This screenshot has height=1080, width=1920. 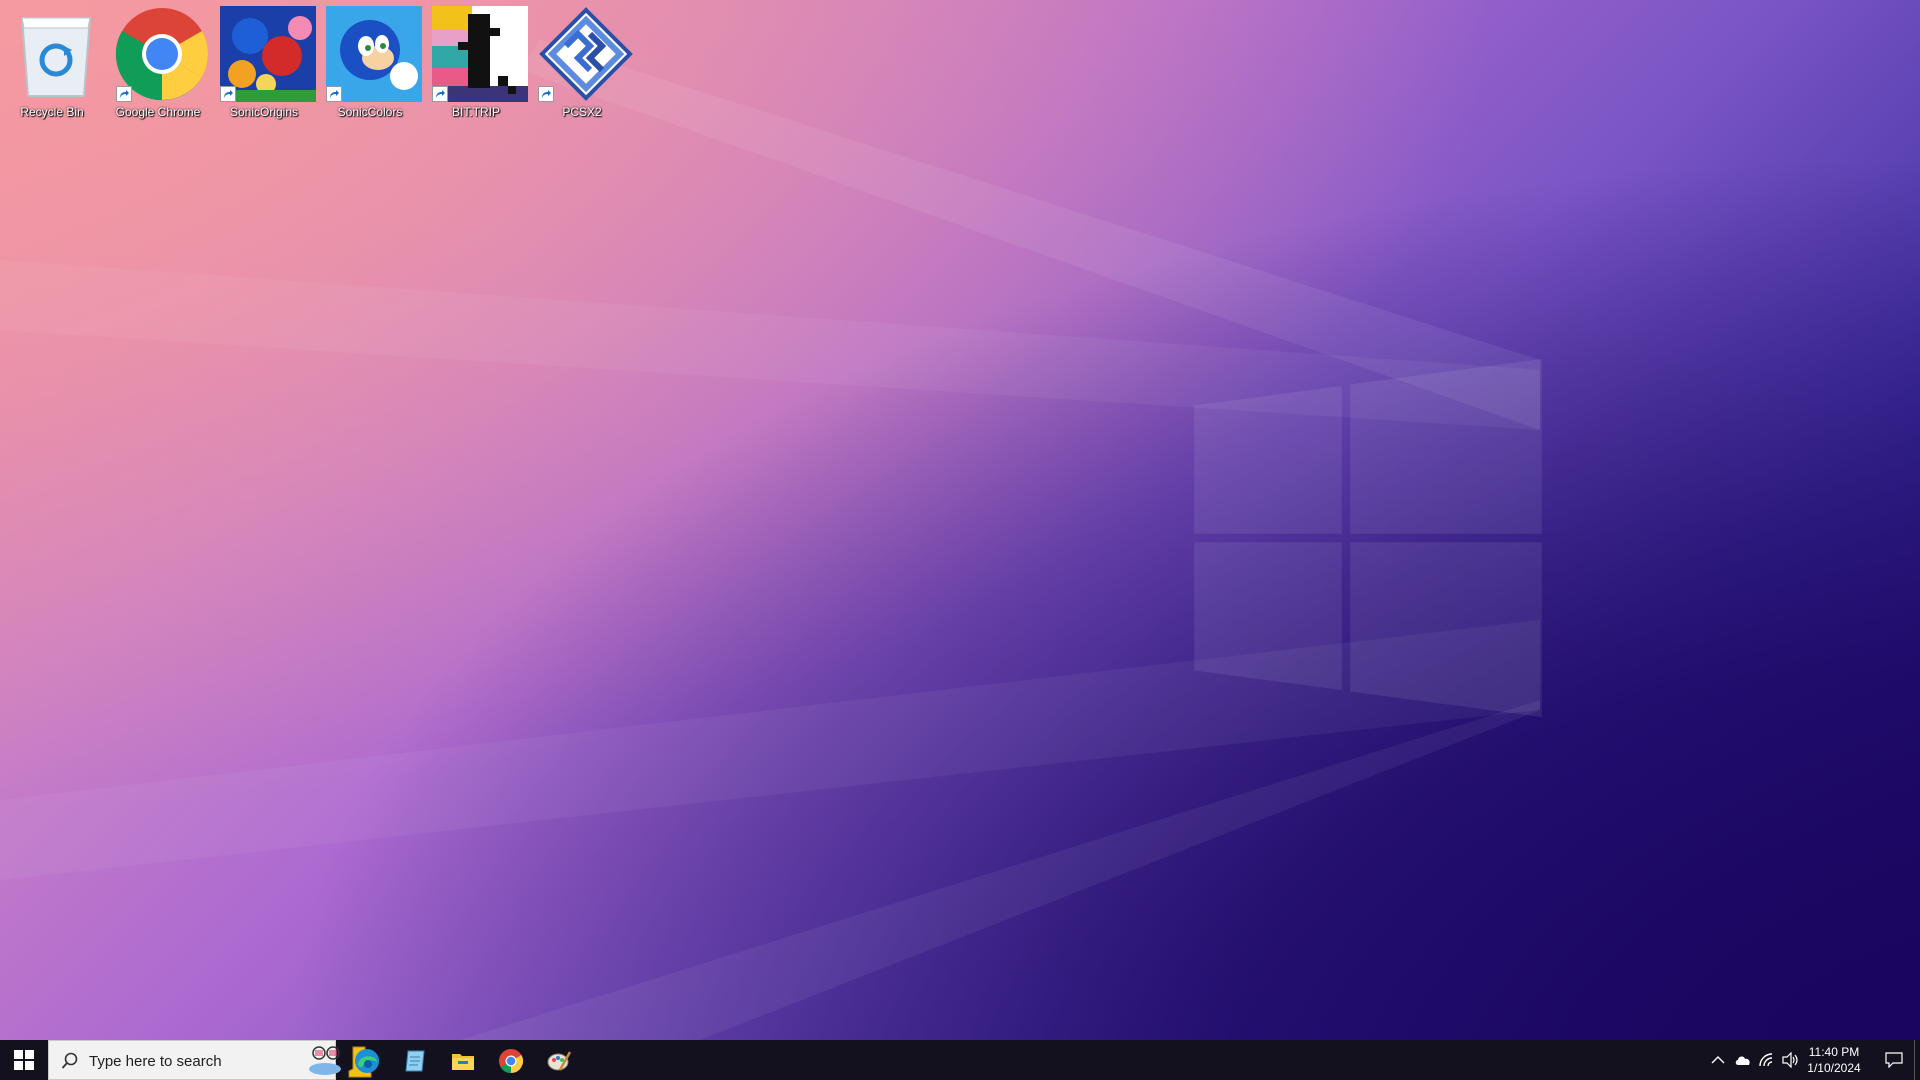 I want to click on taskbar-chrome, so click(x=510, y=1060).